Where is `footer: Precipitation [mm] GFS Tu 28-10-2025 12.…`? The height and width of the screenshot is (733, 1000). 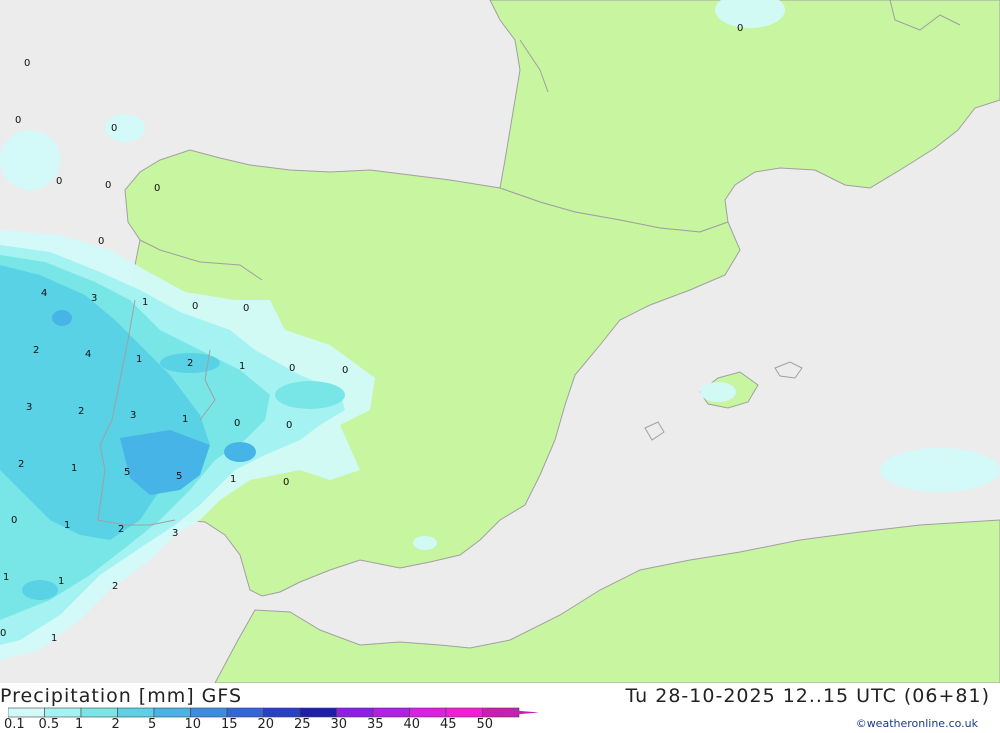
footer: Precipitation [mm] GFS Tu 28-10-2025 12.… is located at coordinates (500, 708).